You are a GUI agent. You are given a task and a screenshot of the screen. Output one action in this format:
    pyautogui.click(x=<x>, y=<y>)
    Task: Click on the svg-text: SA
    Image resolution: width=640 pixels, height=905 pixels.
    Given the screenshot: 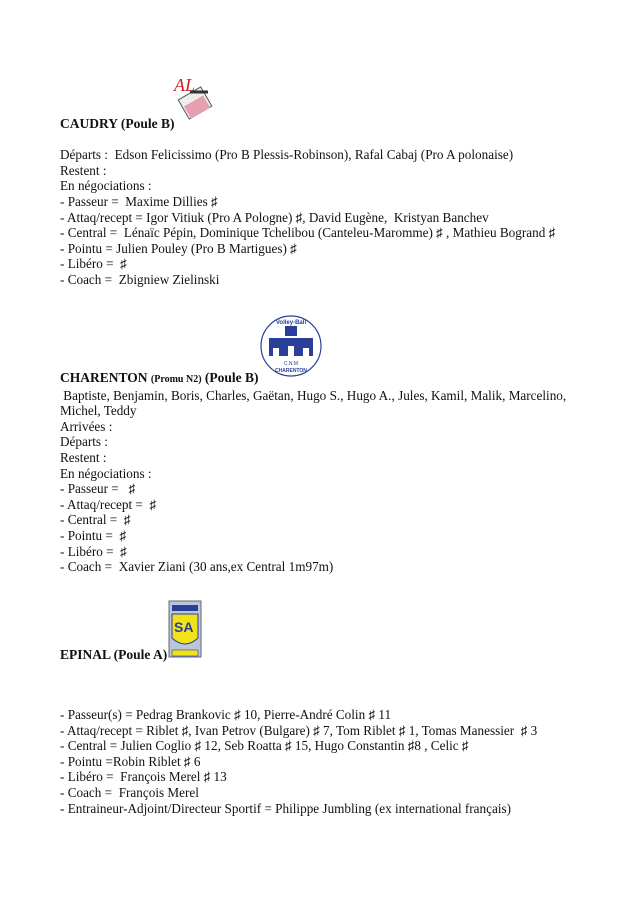 What is the action you would take?
    pyautogui.click(x=183, y=627)
    